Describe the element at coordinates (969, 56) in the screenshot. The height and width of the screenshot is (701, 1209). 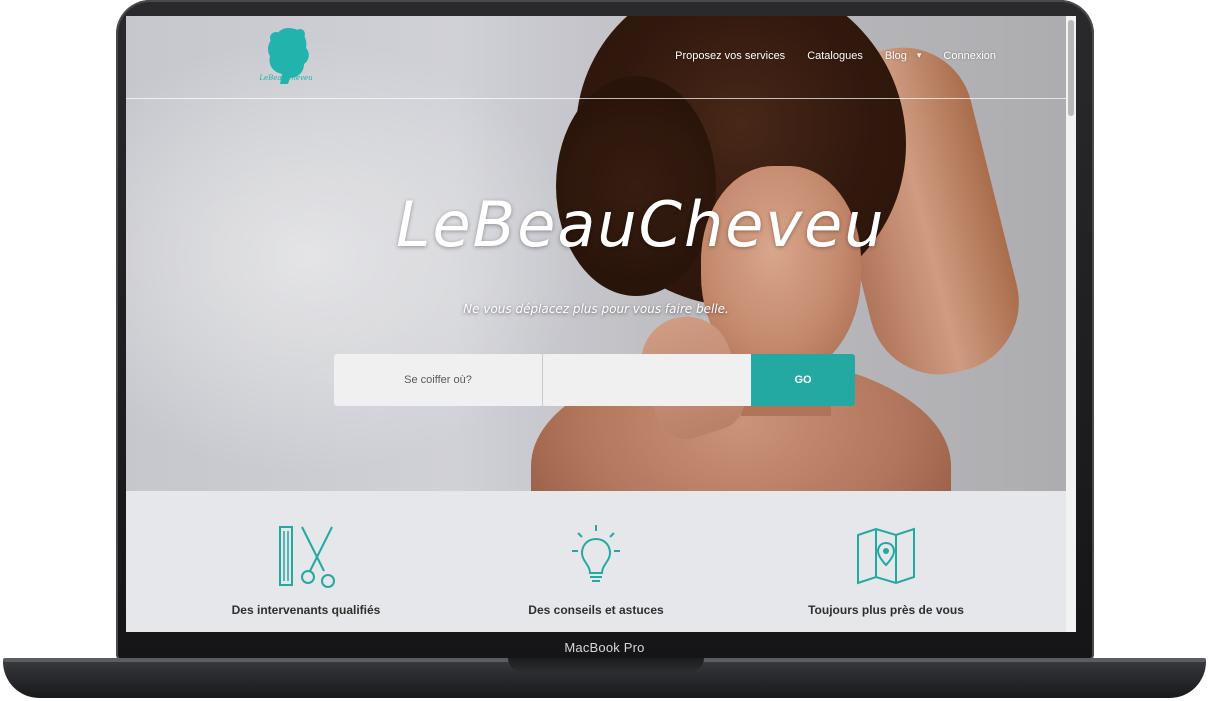
I see `nav-link-connexion: Connexion` at that location.